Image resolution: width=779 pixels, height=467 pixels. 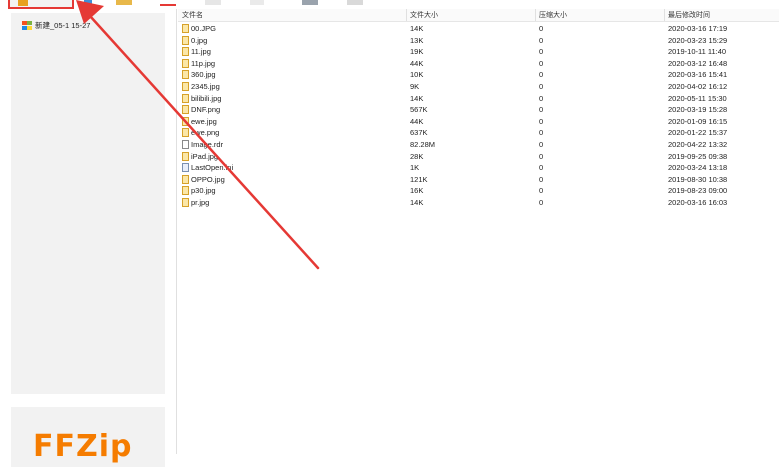 I want to click on settings-file-icon, so click(x=185, y=168).